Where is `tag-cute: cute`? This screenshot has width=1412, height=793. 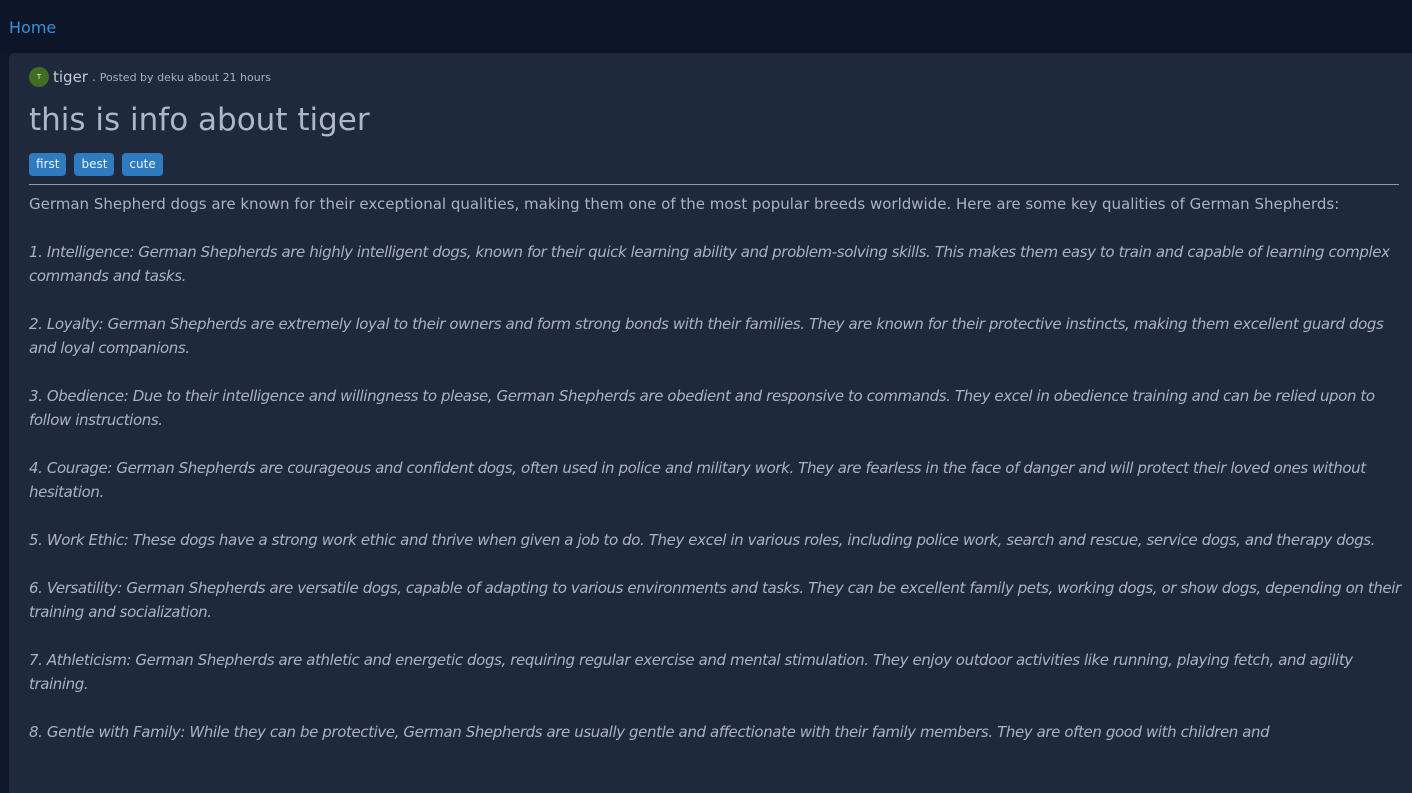
tag-cute: cute is located at coordinates (142, 164).